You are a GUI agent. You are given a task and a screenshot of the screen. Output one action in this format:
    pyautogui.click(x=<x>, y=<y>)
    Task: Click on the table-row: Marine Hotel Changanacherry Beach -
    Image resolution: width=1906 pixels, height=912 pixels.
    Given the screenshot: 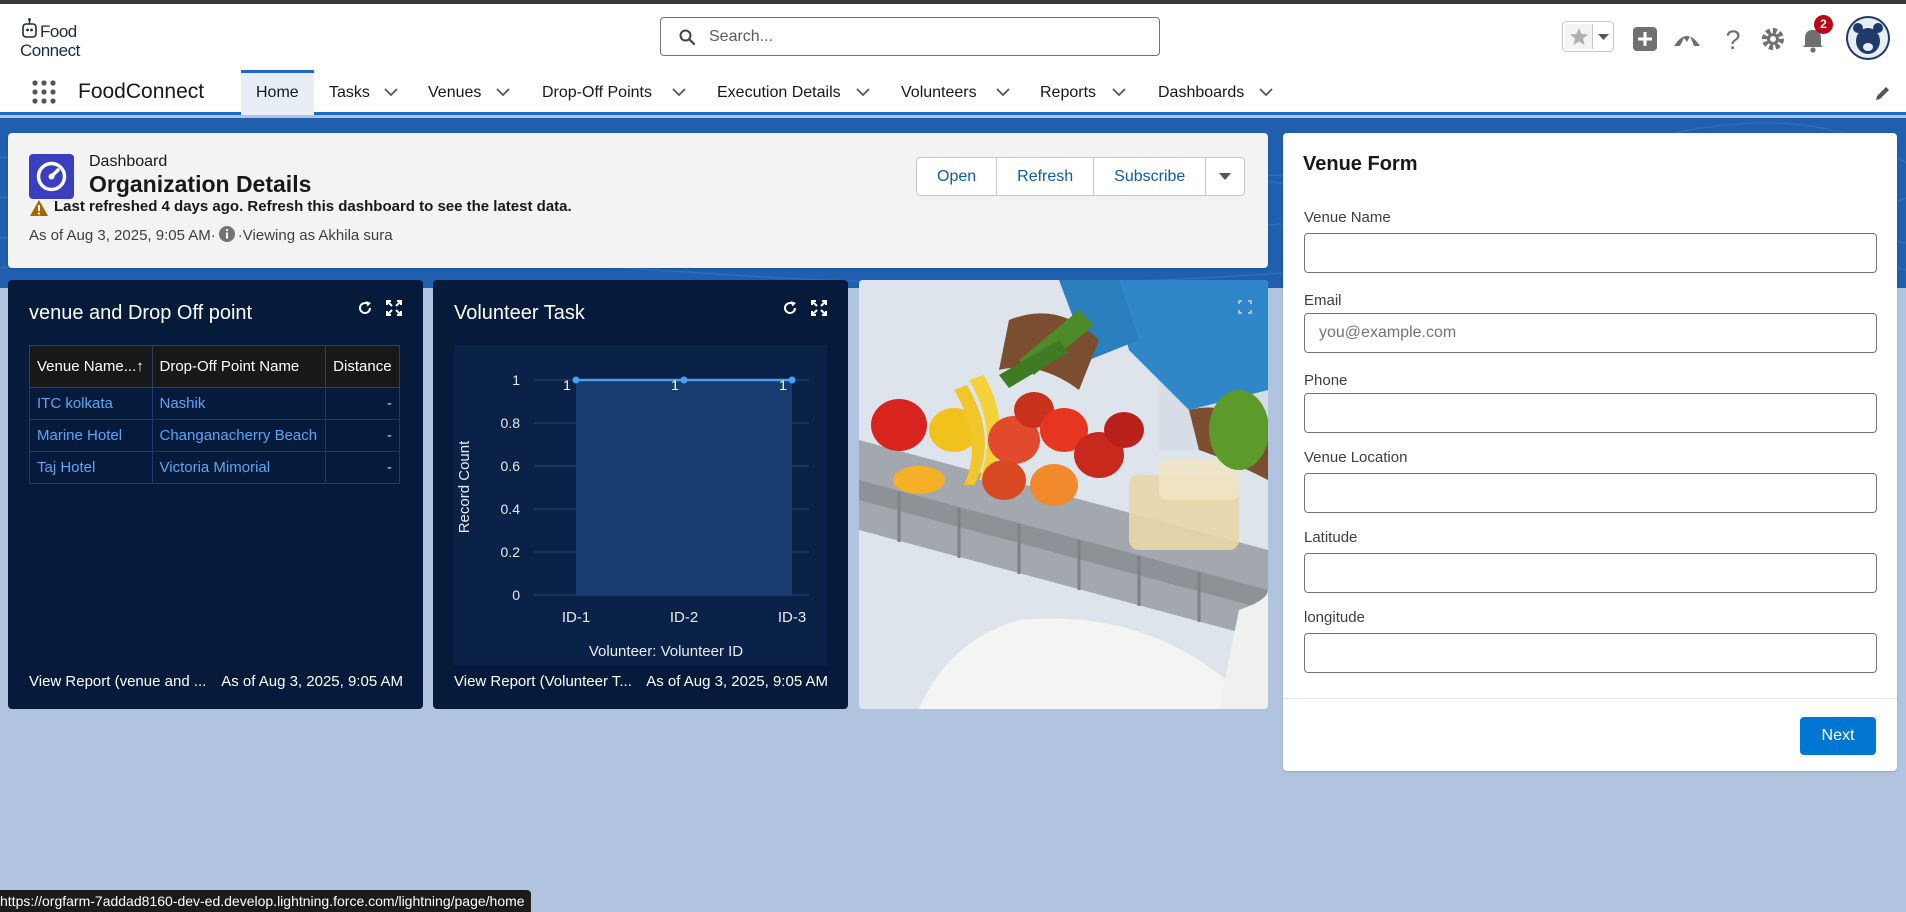 What is the action you would take?
    pyautogui.click(x=214, y=435)
    